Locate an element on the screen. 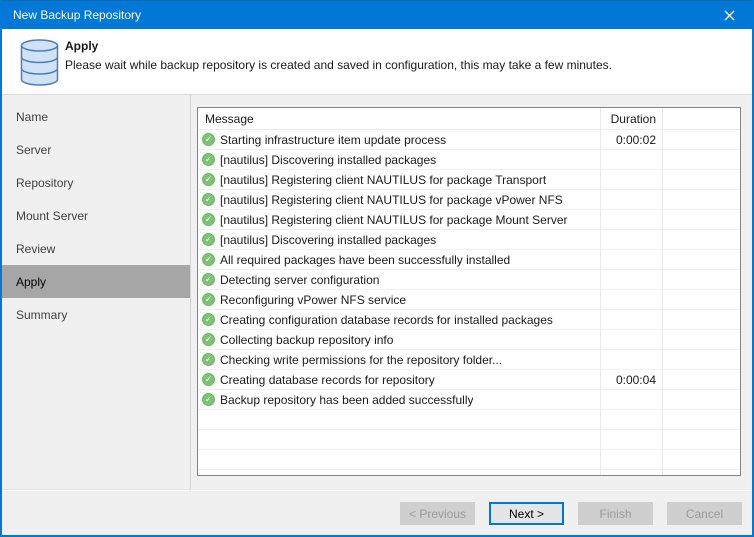  button-bar: < Previous Next > Finish Cancel is located at coordinates (377, 512).